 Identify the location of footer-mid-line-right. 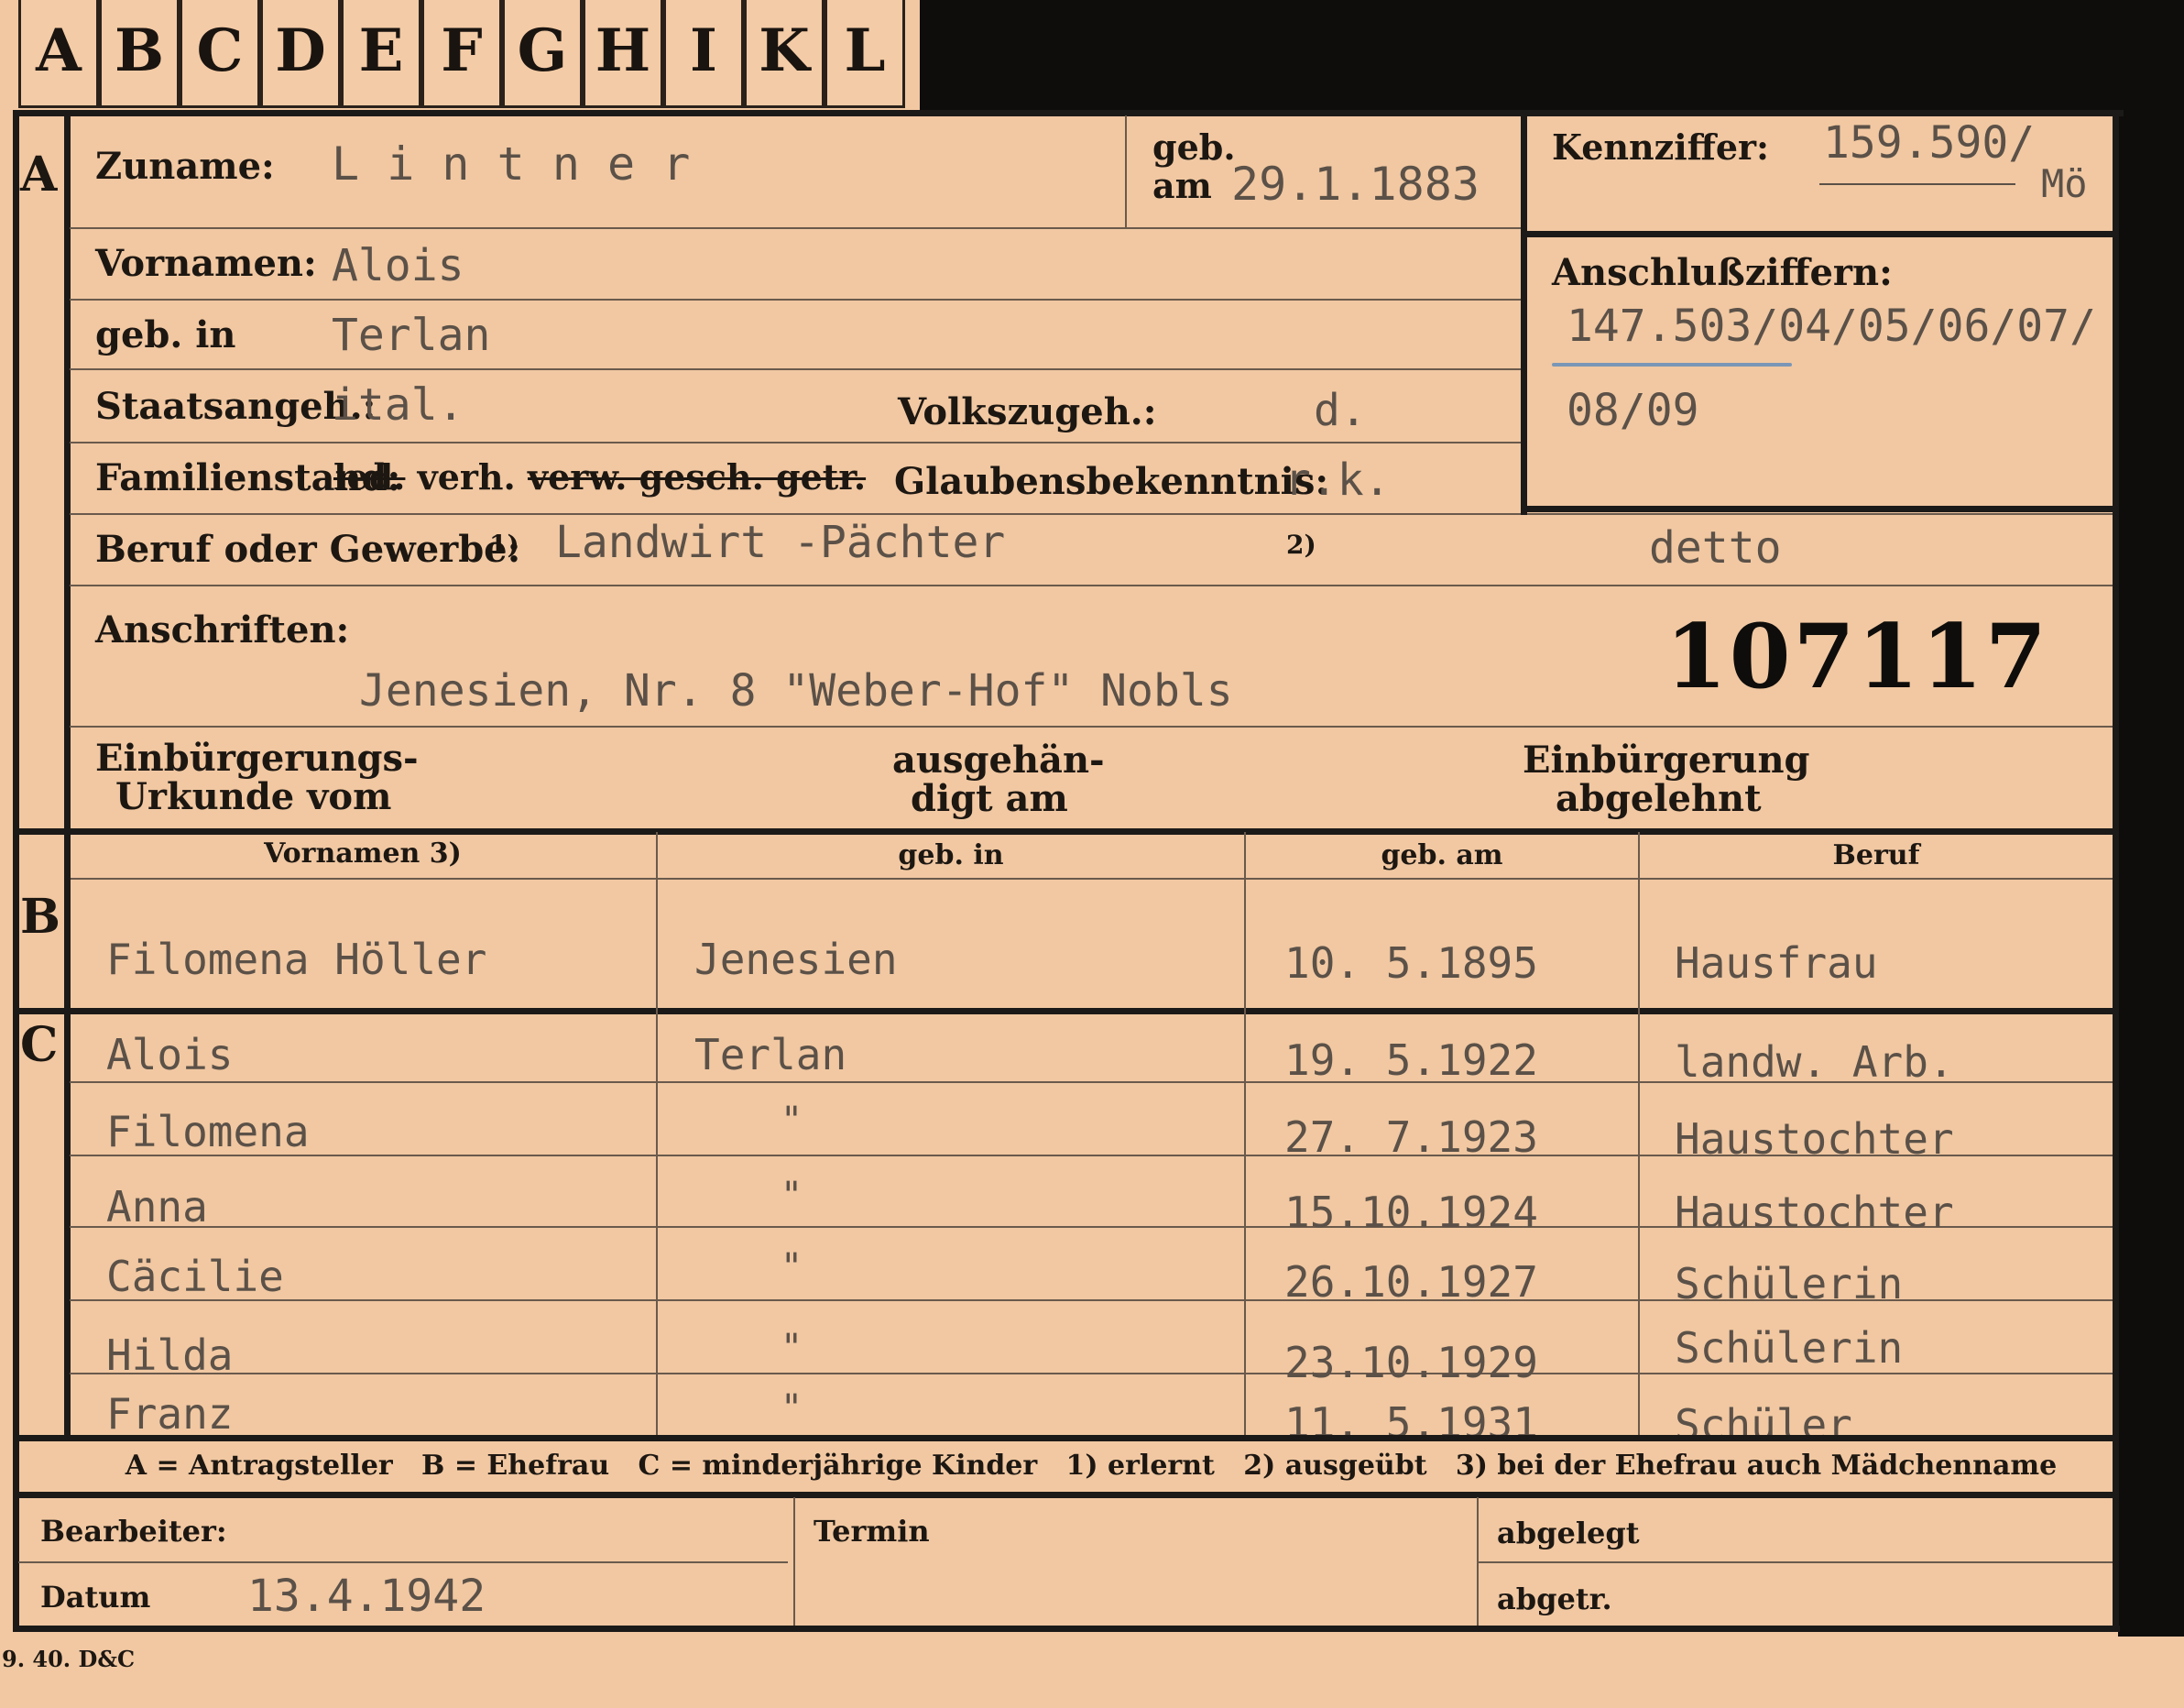
(1796, 1562).